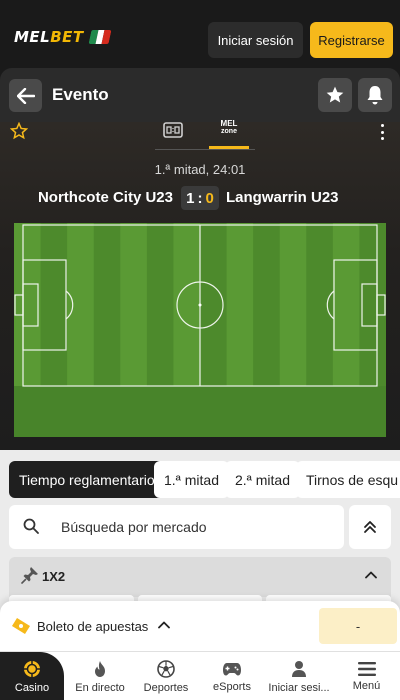 The width and height of the screenshot is (400, 700). Describe the element at coordinates (299, 668) in the screenshot. I see `user-icon` at that location.